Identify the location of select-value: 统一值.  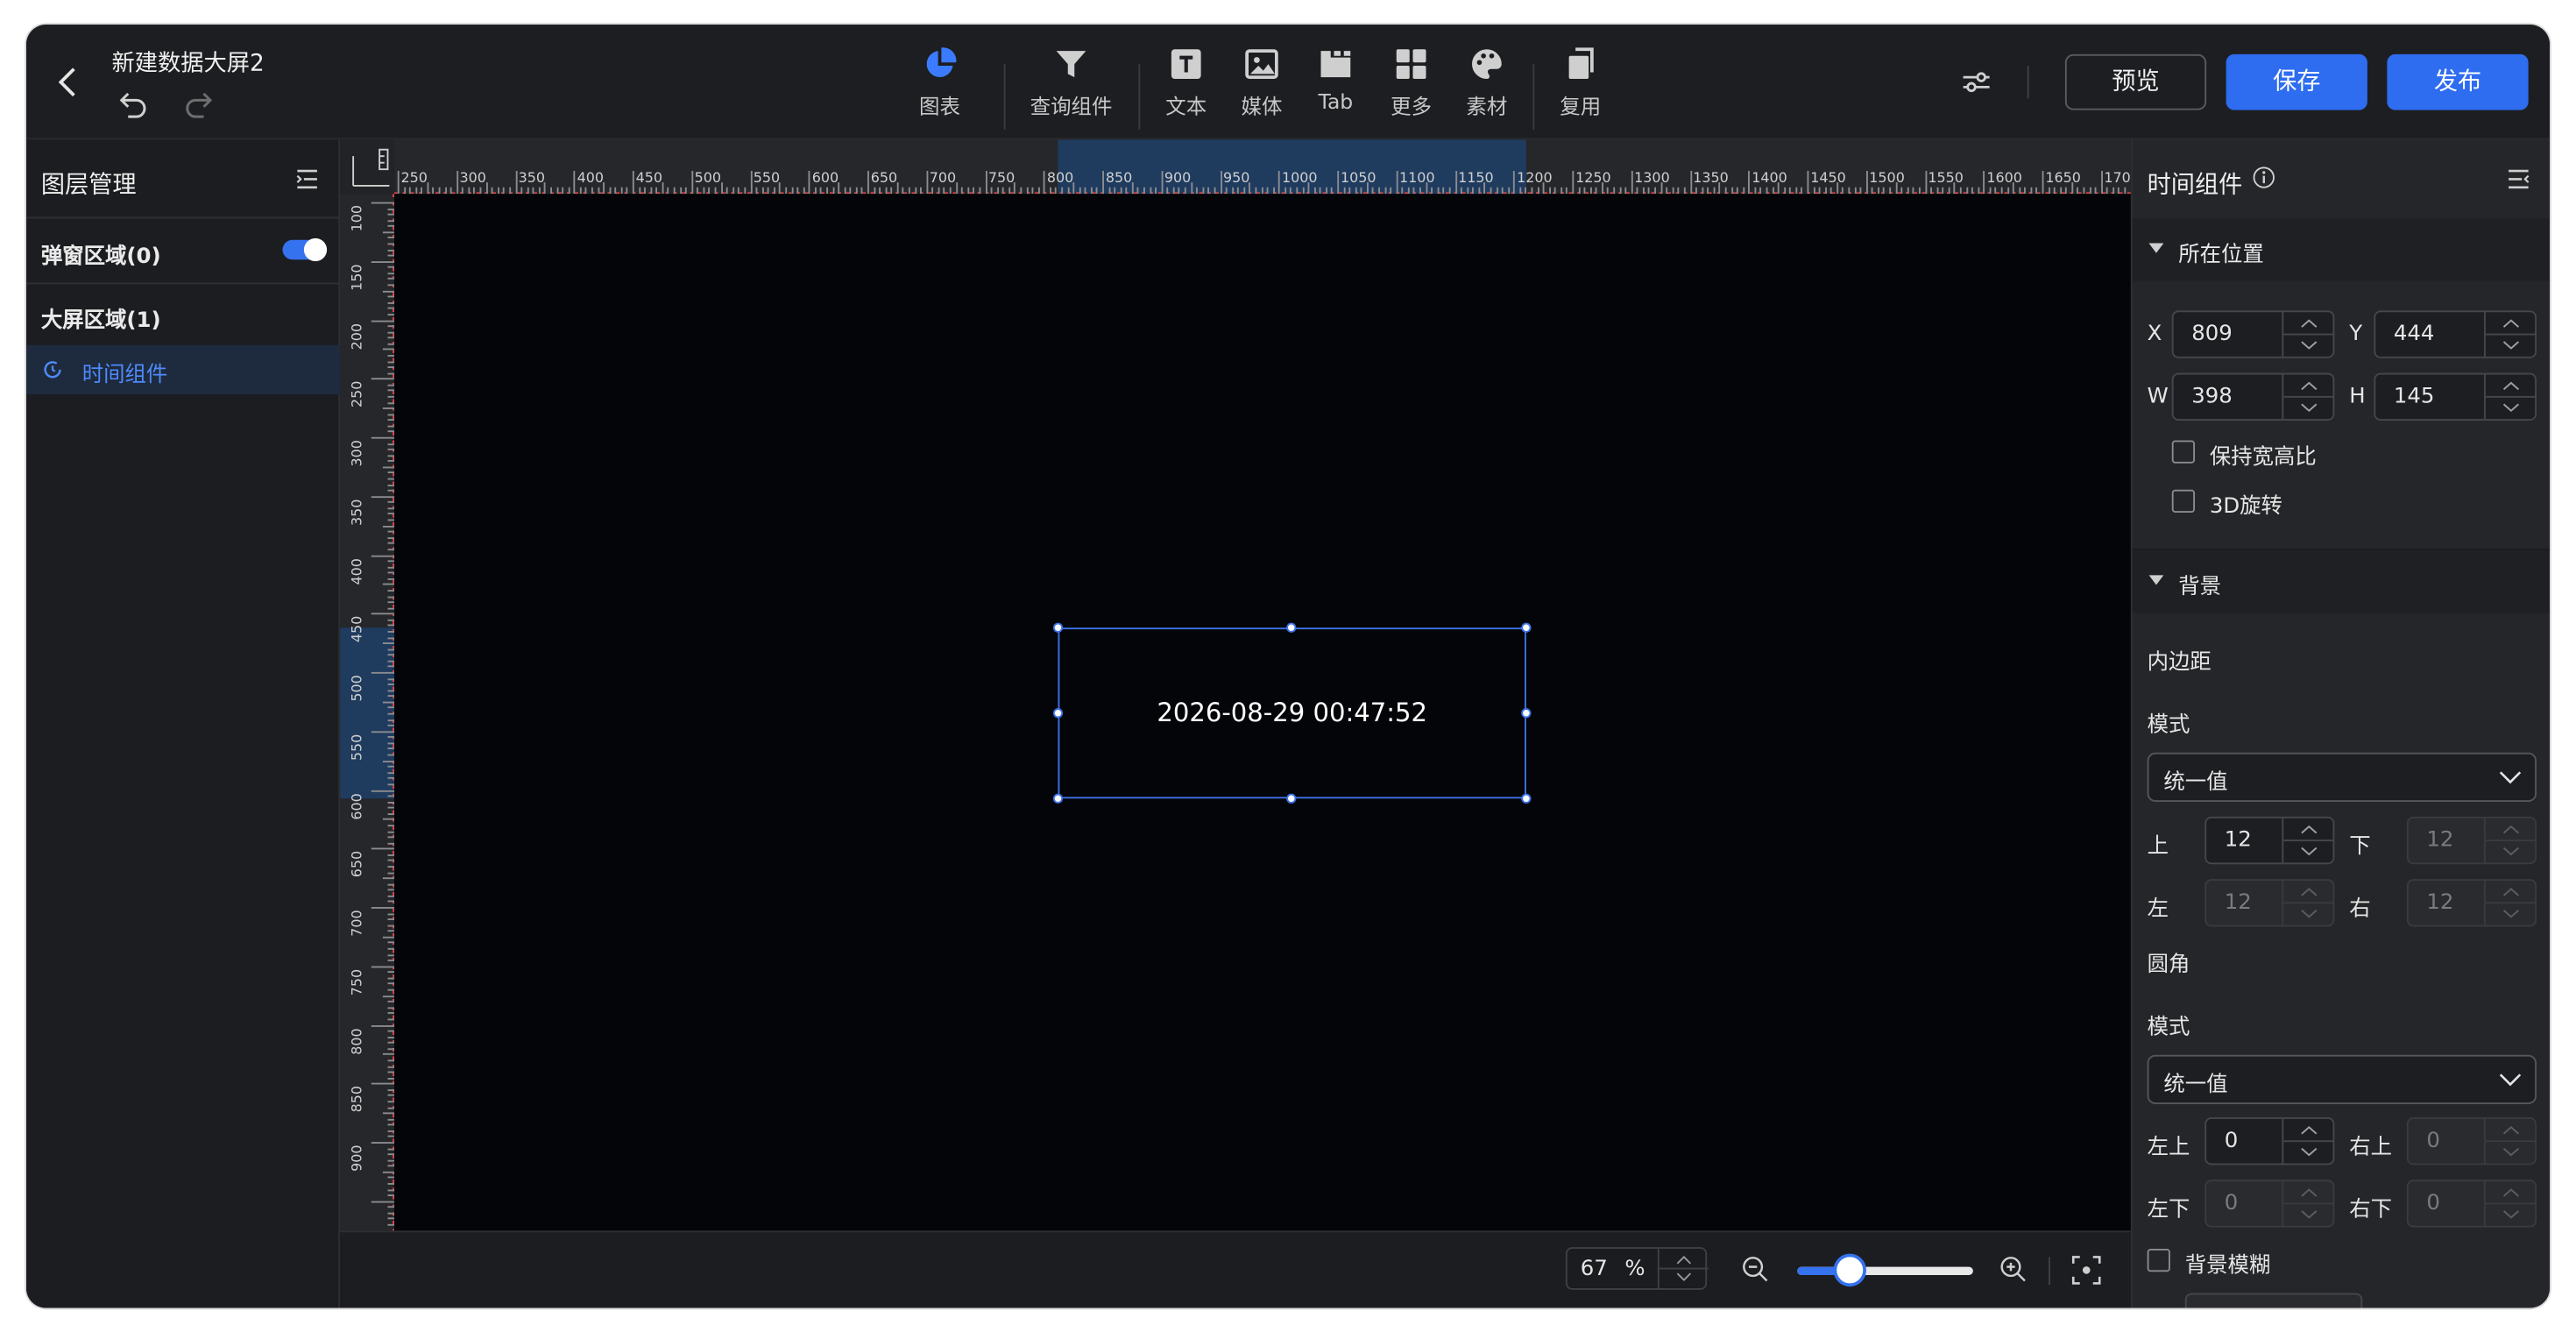
(2195, 1085).